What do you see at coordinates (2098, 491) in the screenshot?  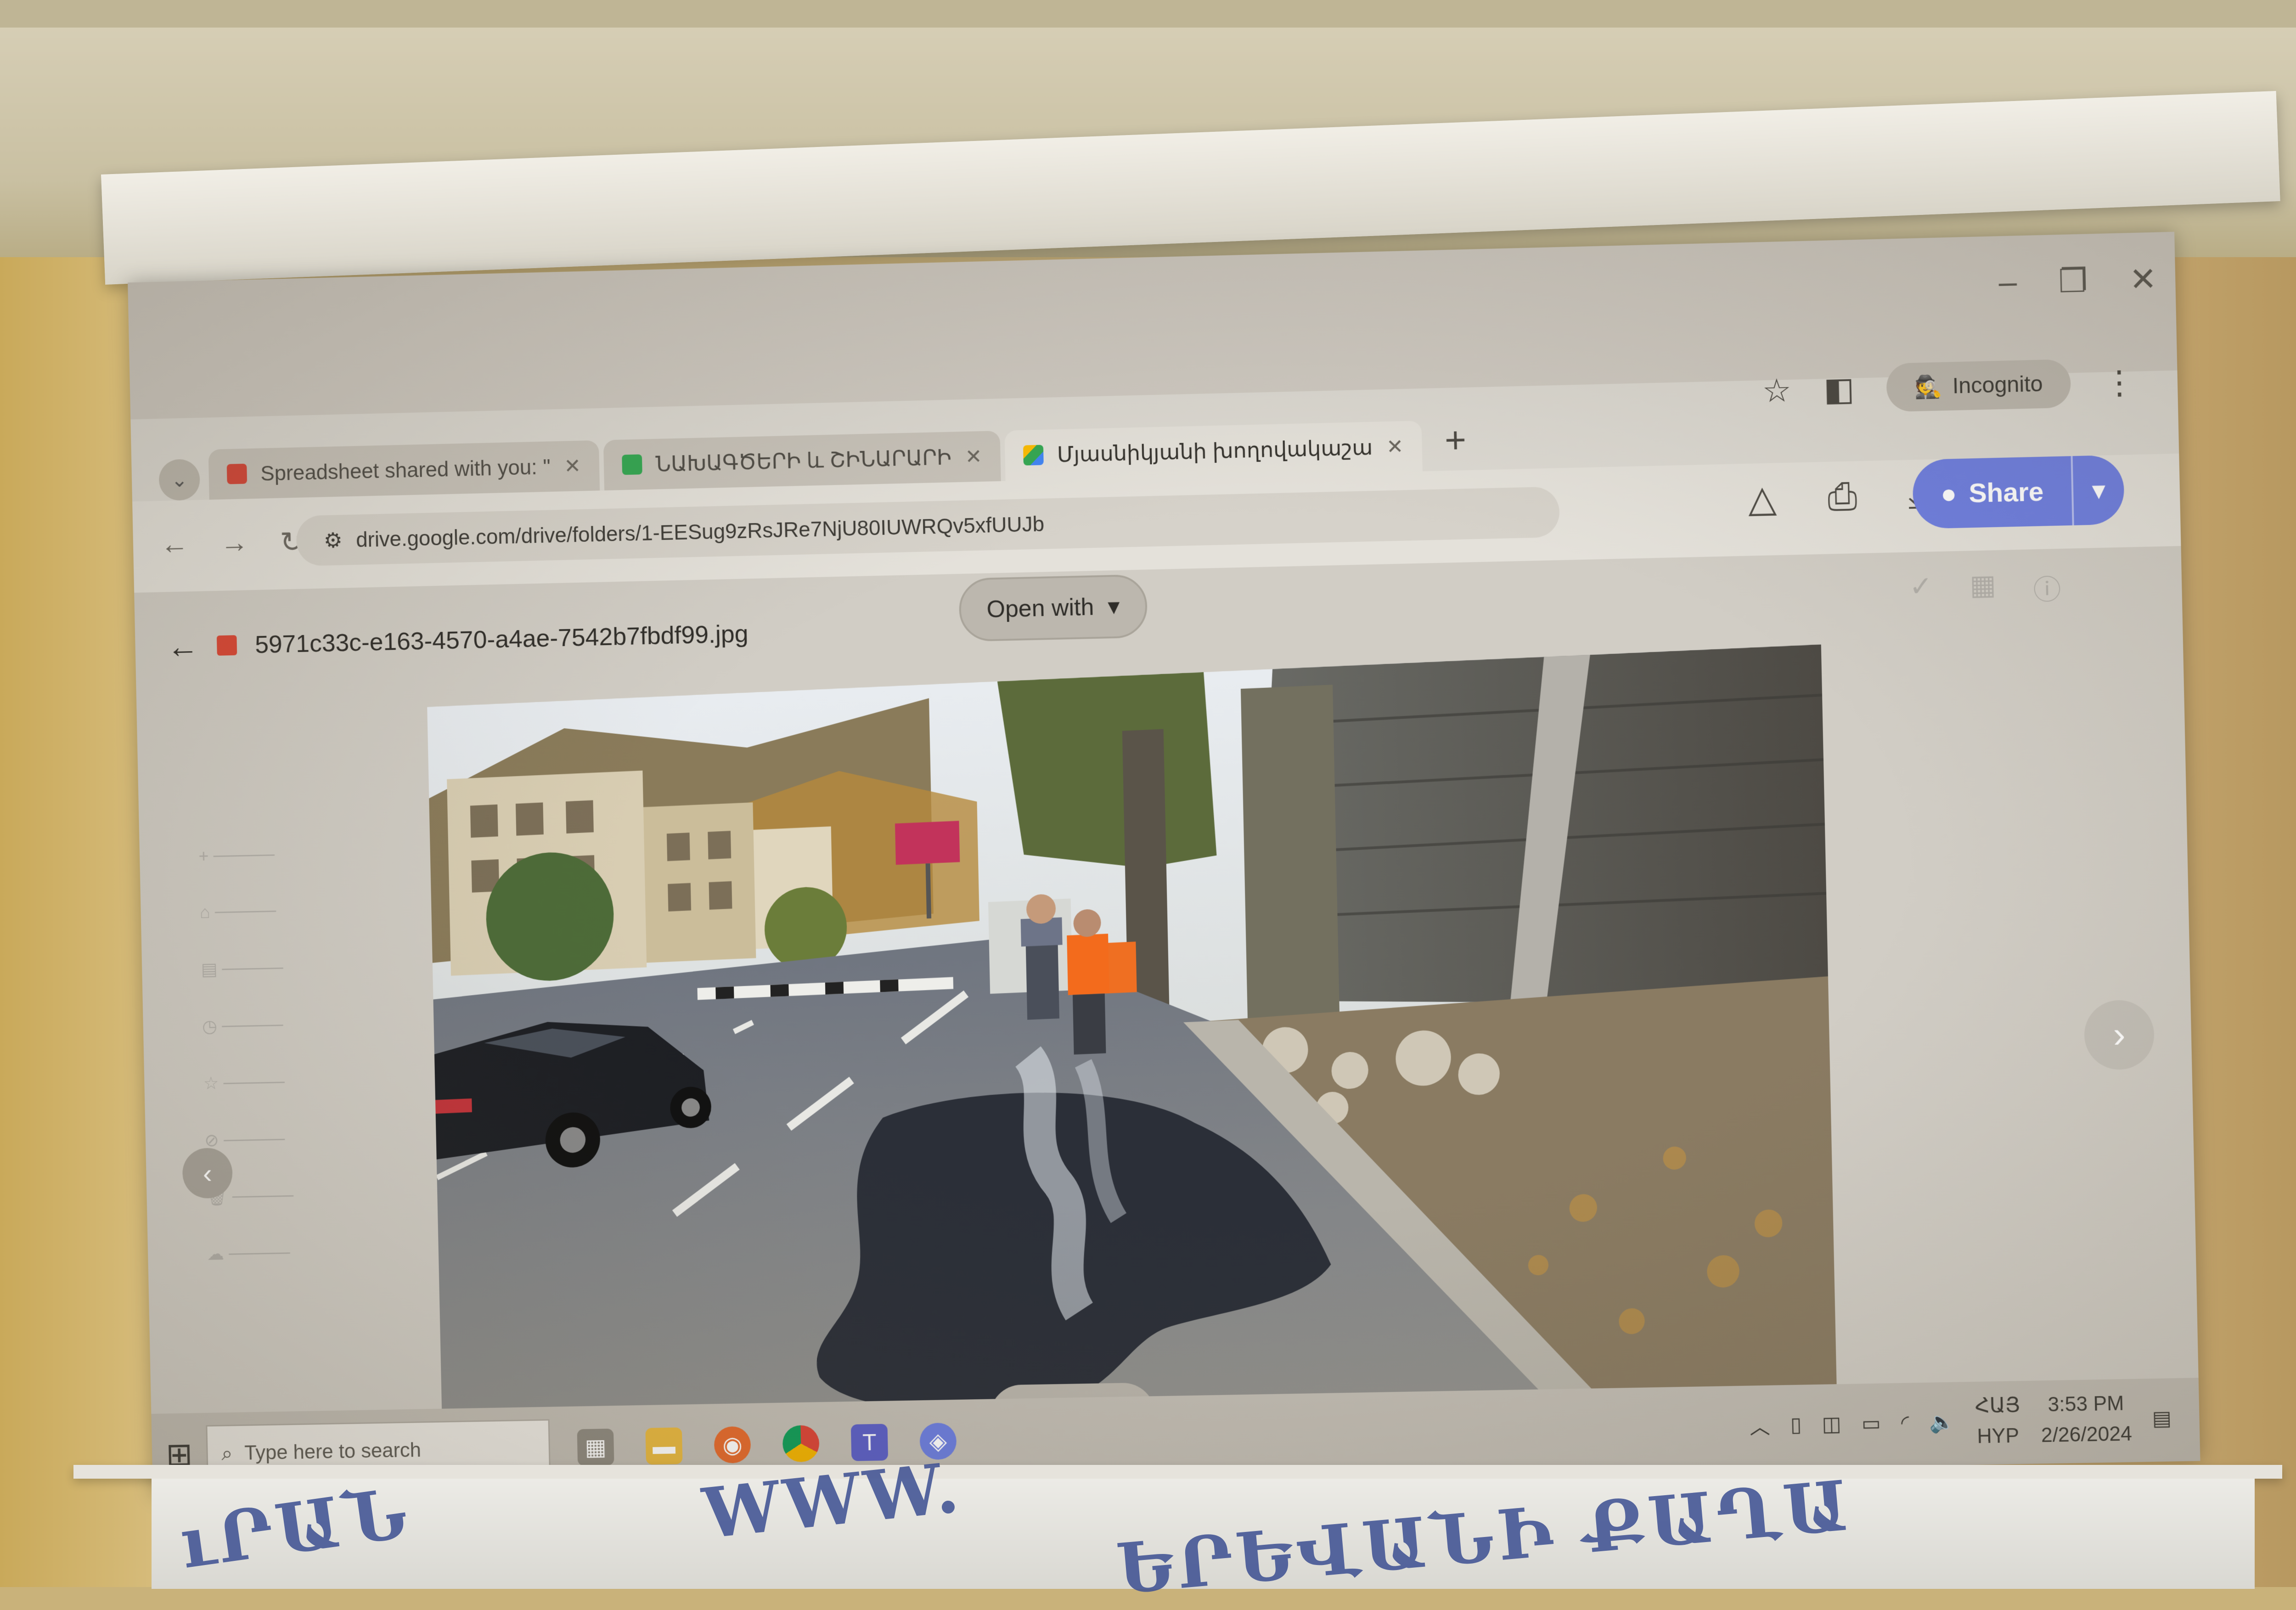 I see `share-dropdown-chevron-icon: ▾` at bounding box center [2098, 491].